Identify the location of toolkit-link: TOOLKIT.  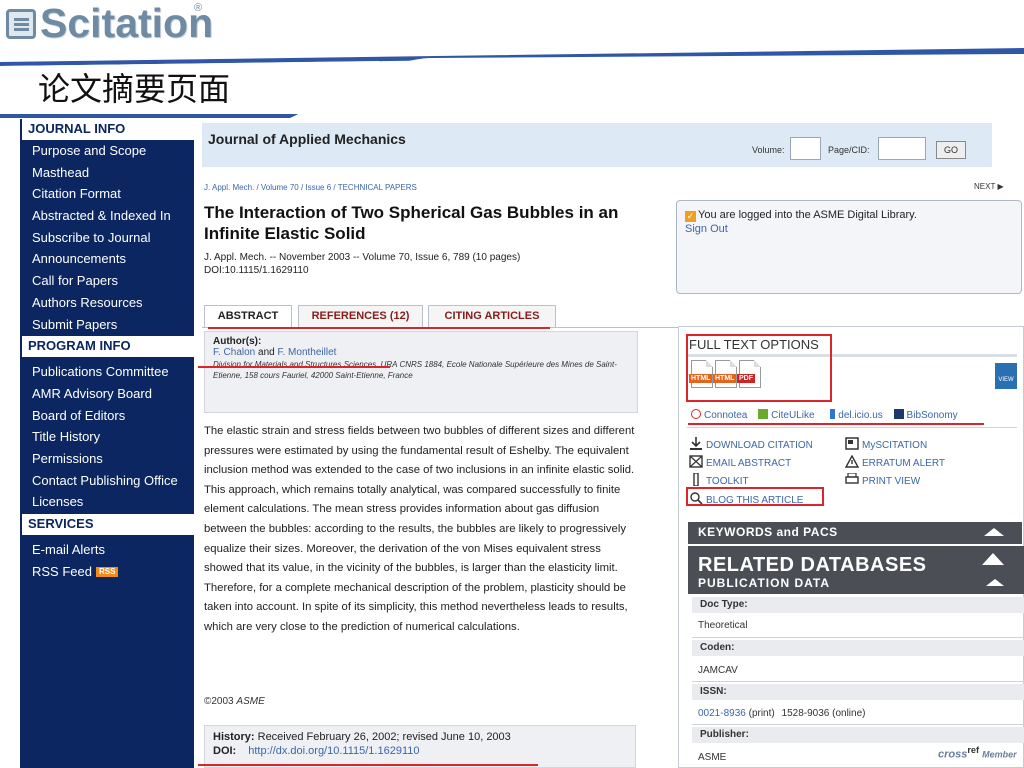
(719, 480).